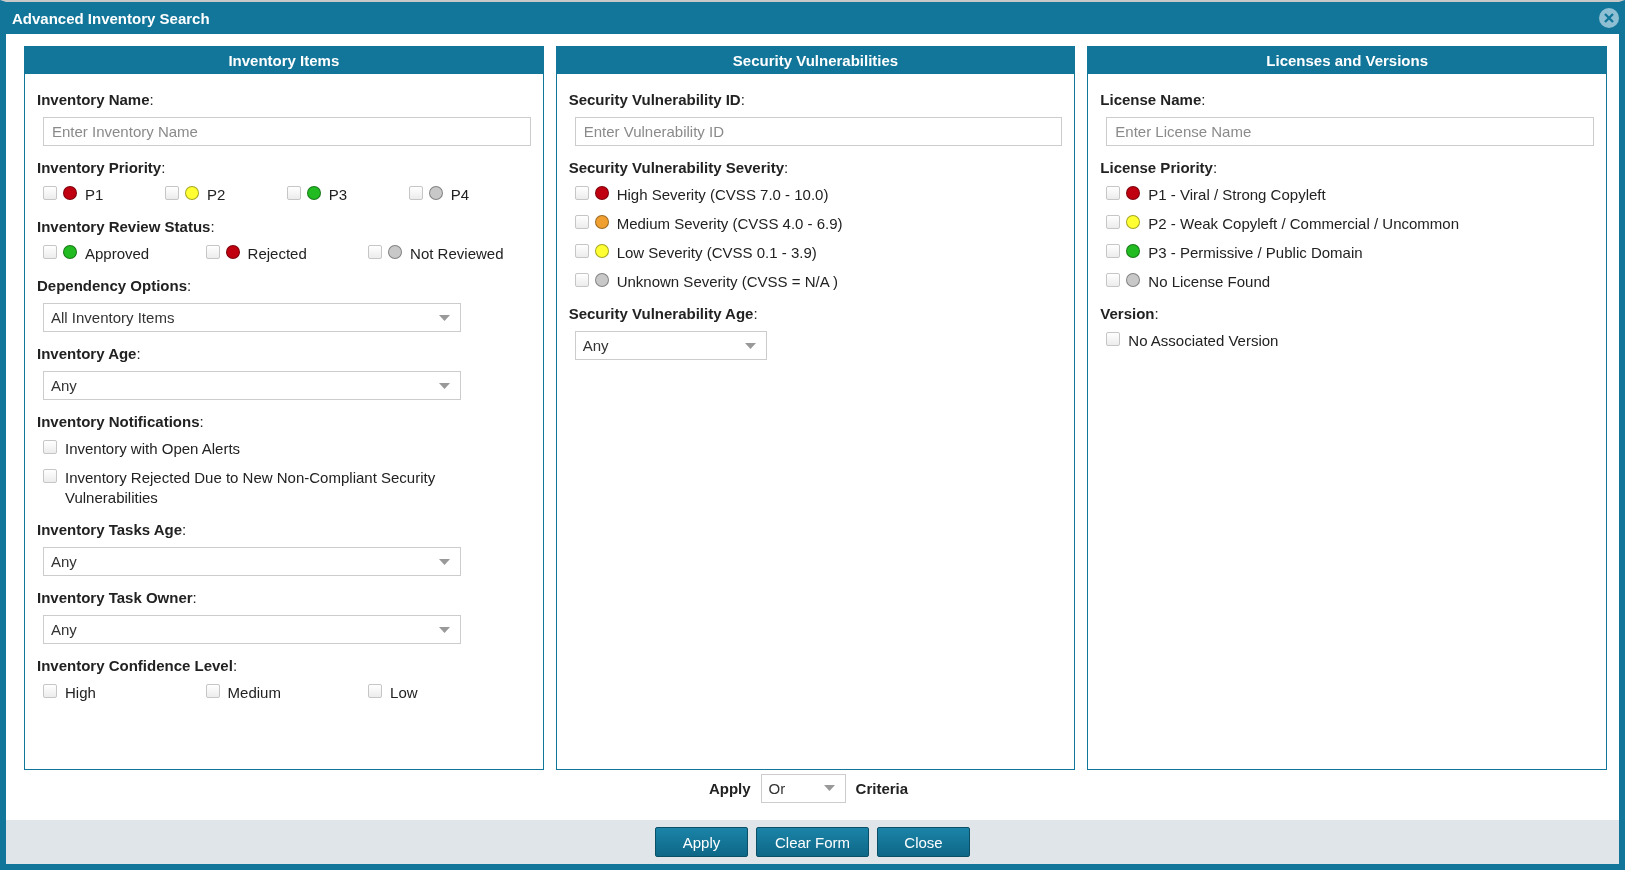  Describe the element at coordinates (94, 195) in the screenshot. I see `option-label: P1` at that location.